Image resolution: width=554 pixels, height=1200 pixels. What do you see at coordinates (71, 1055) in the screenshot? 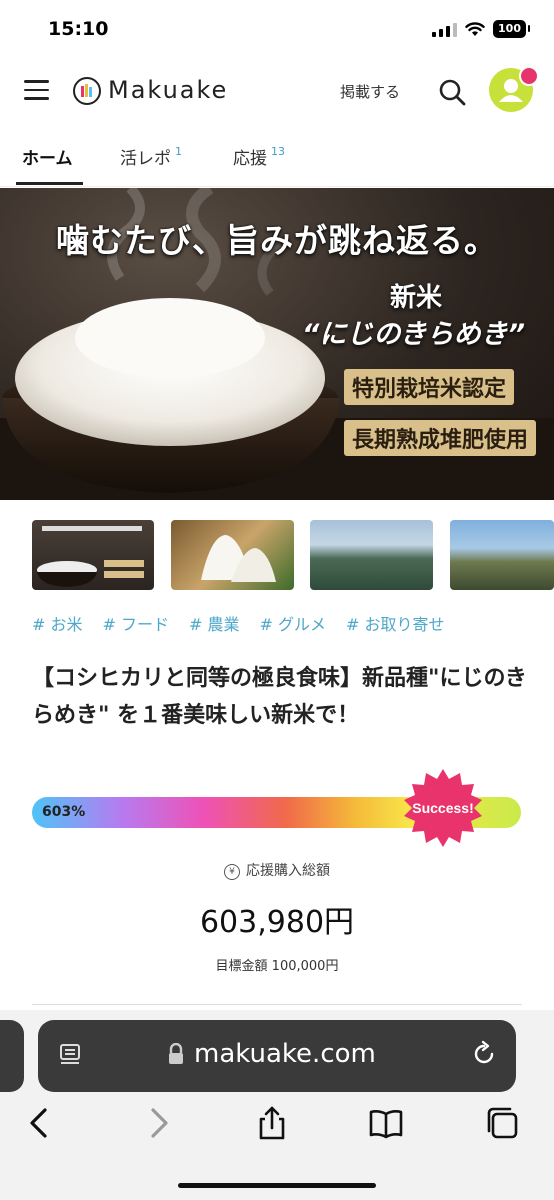
I see `reader-icon` at bounding box center [71, 1055].